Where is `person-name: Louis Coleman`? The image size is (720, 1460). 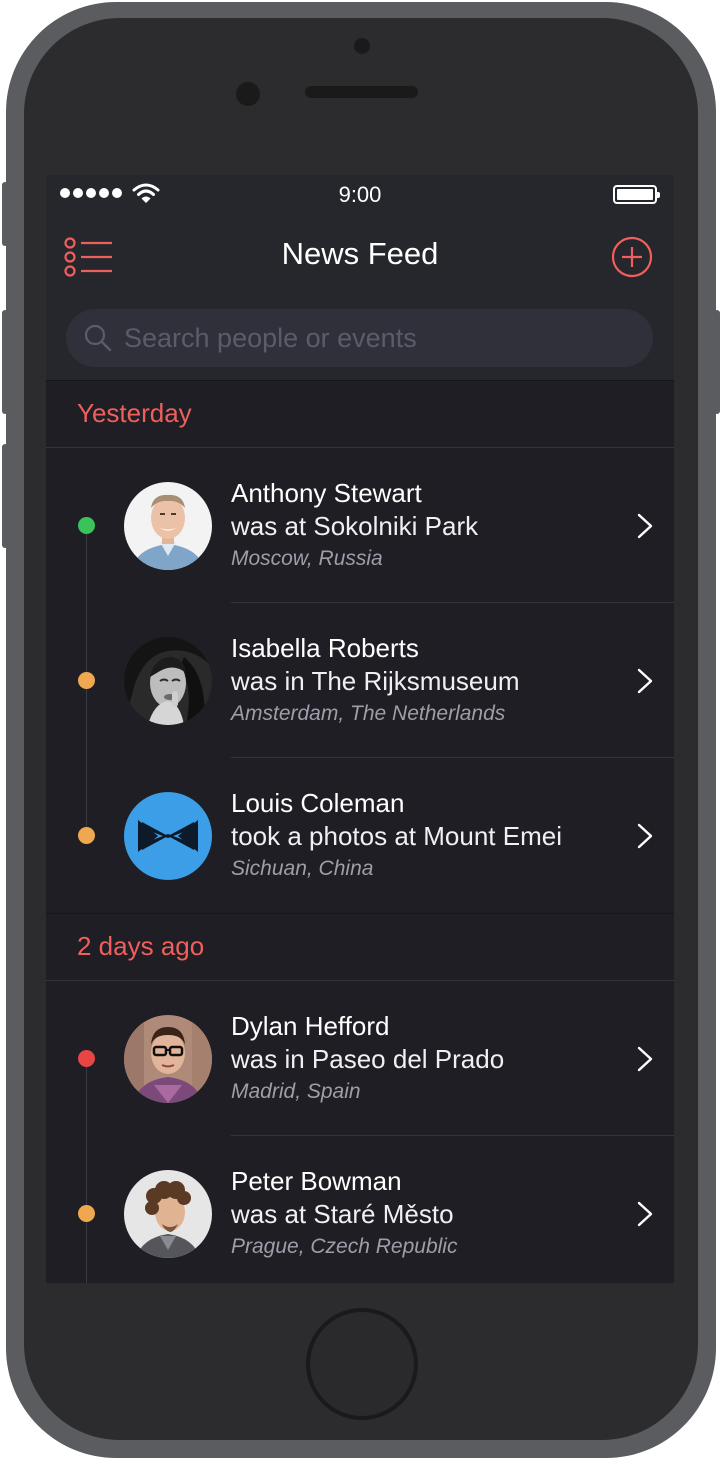 person-name: Louis Coleman is located at coordinates (318, 803).